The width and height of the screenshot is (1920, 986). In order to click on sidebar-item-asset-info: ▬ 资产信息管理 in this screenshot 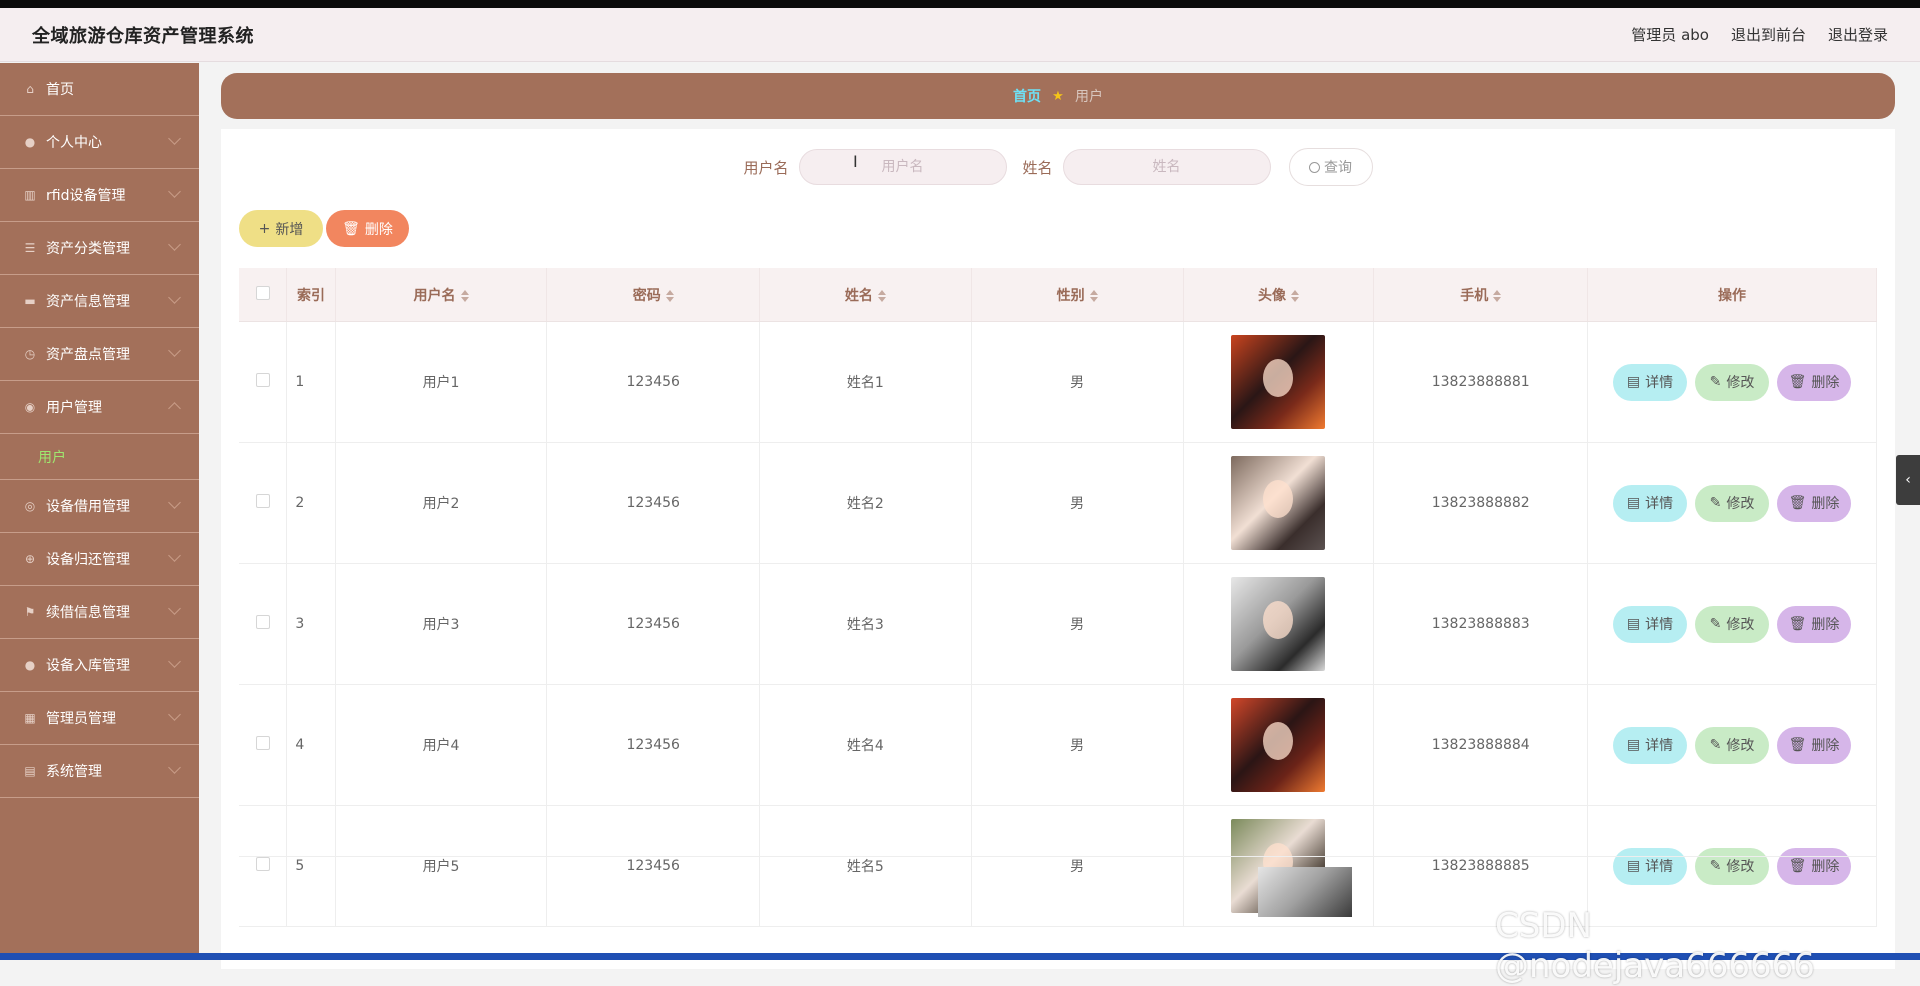, I will do `click(99, 301)`.